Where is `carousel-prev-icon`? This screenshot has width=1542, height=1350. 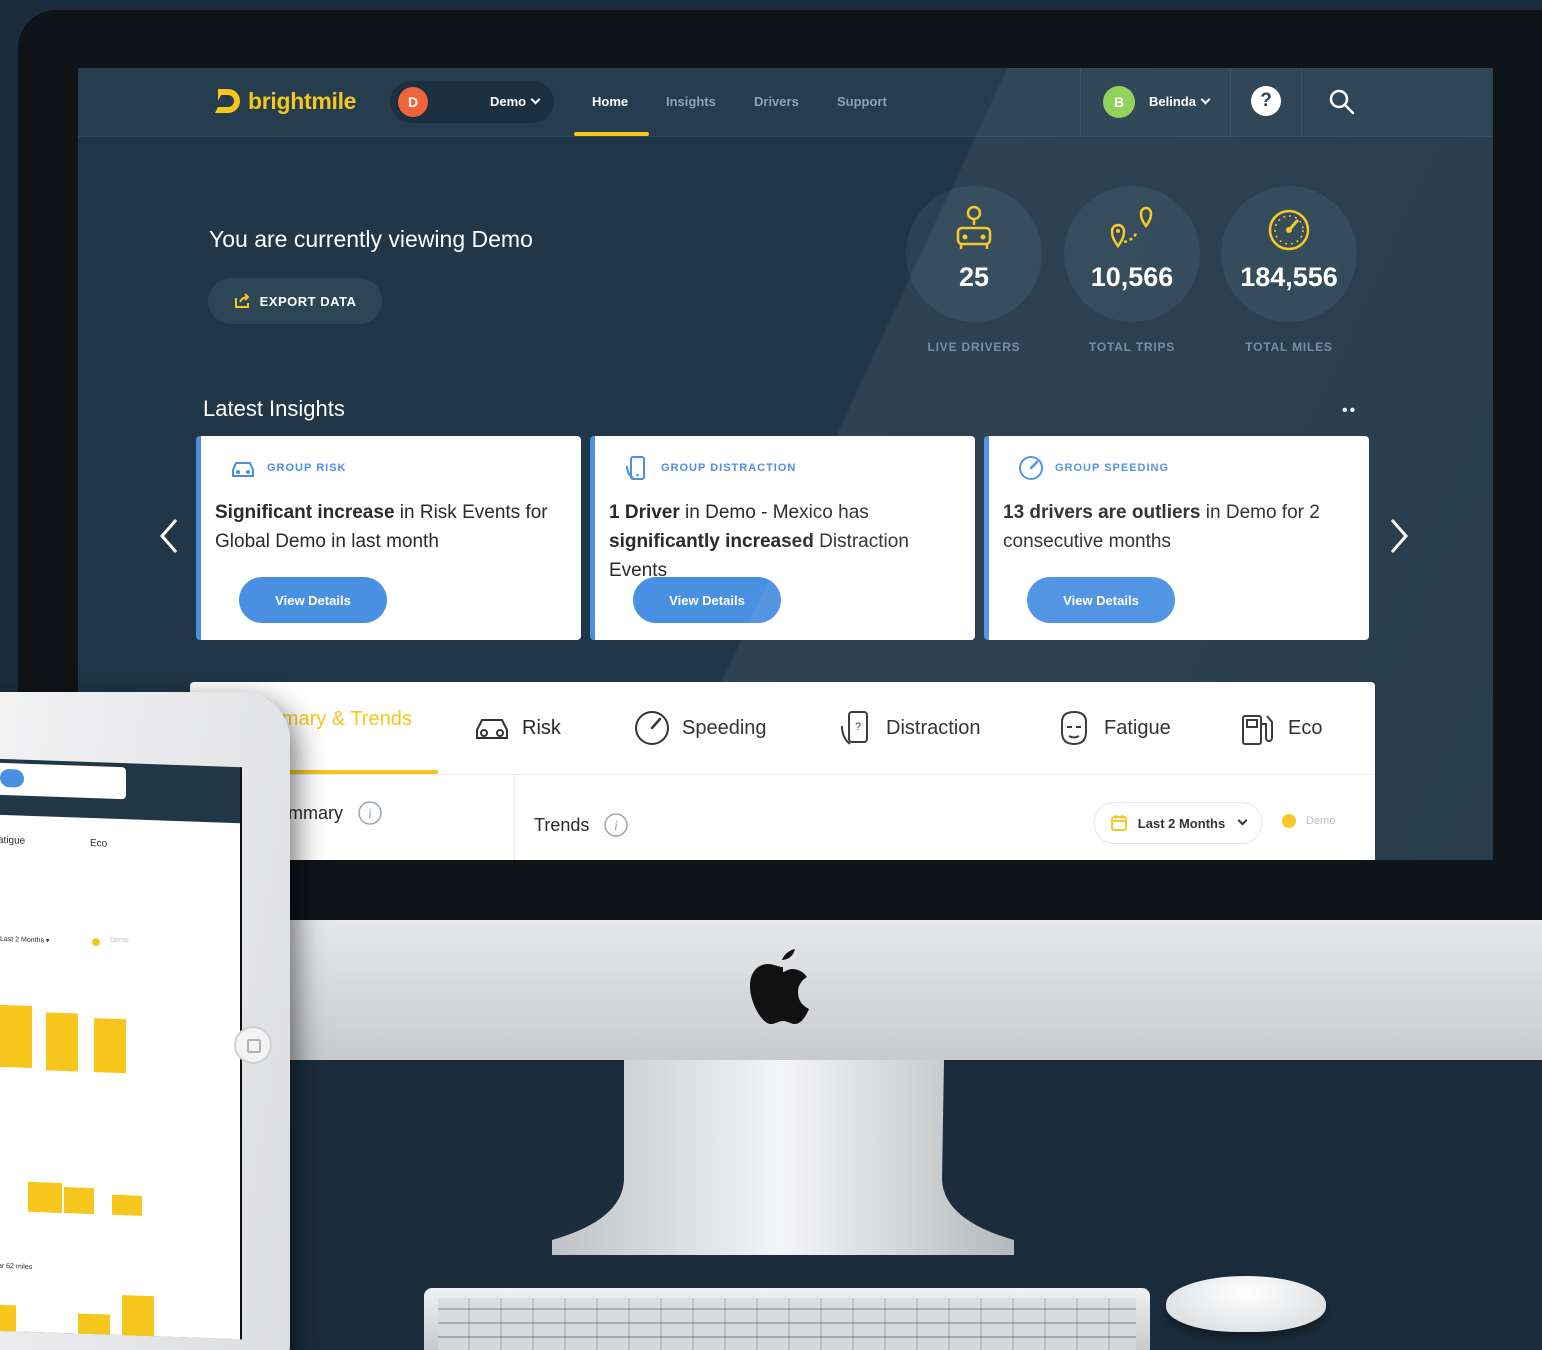 carousel-prev-icon is located at coordinates (169, 536).